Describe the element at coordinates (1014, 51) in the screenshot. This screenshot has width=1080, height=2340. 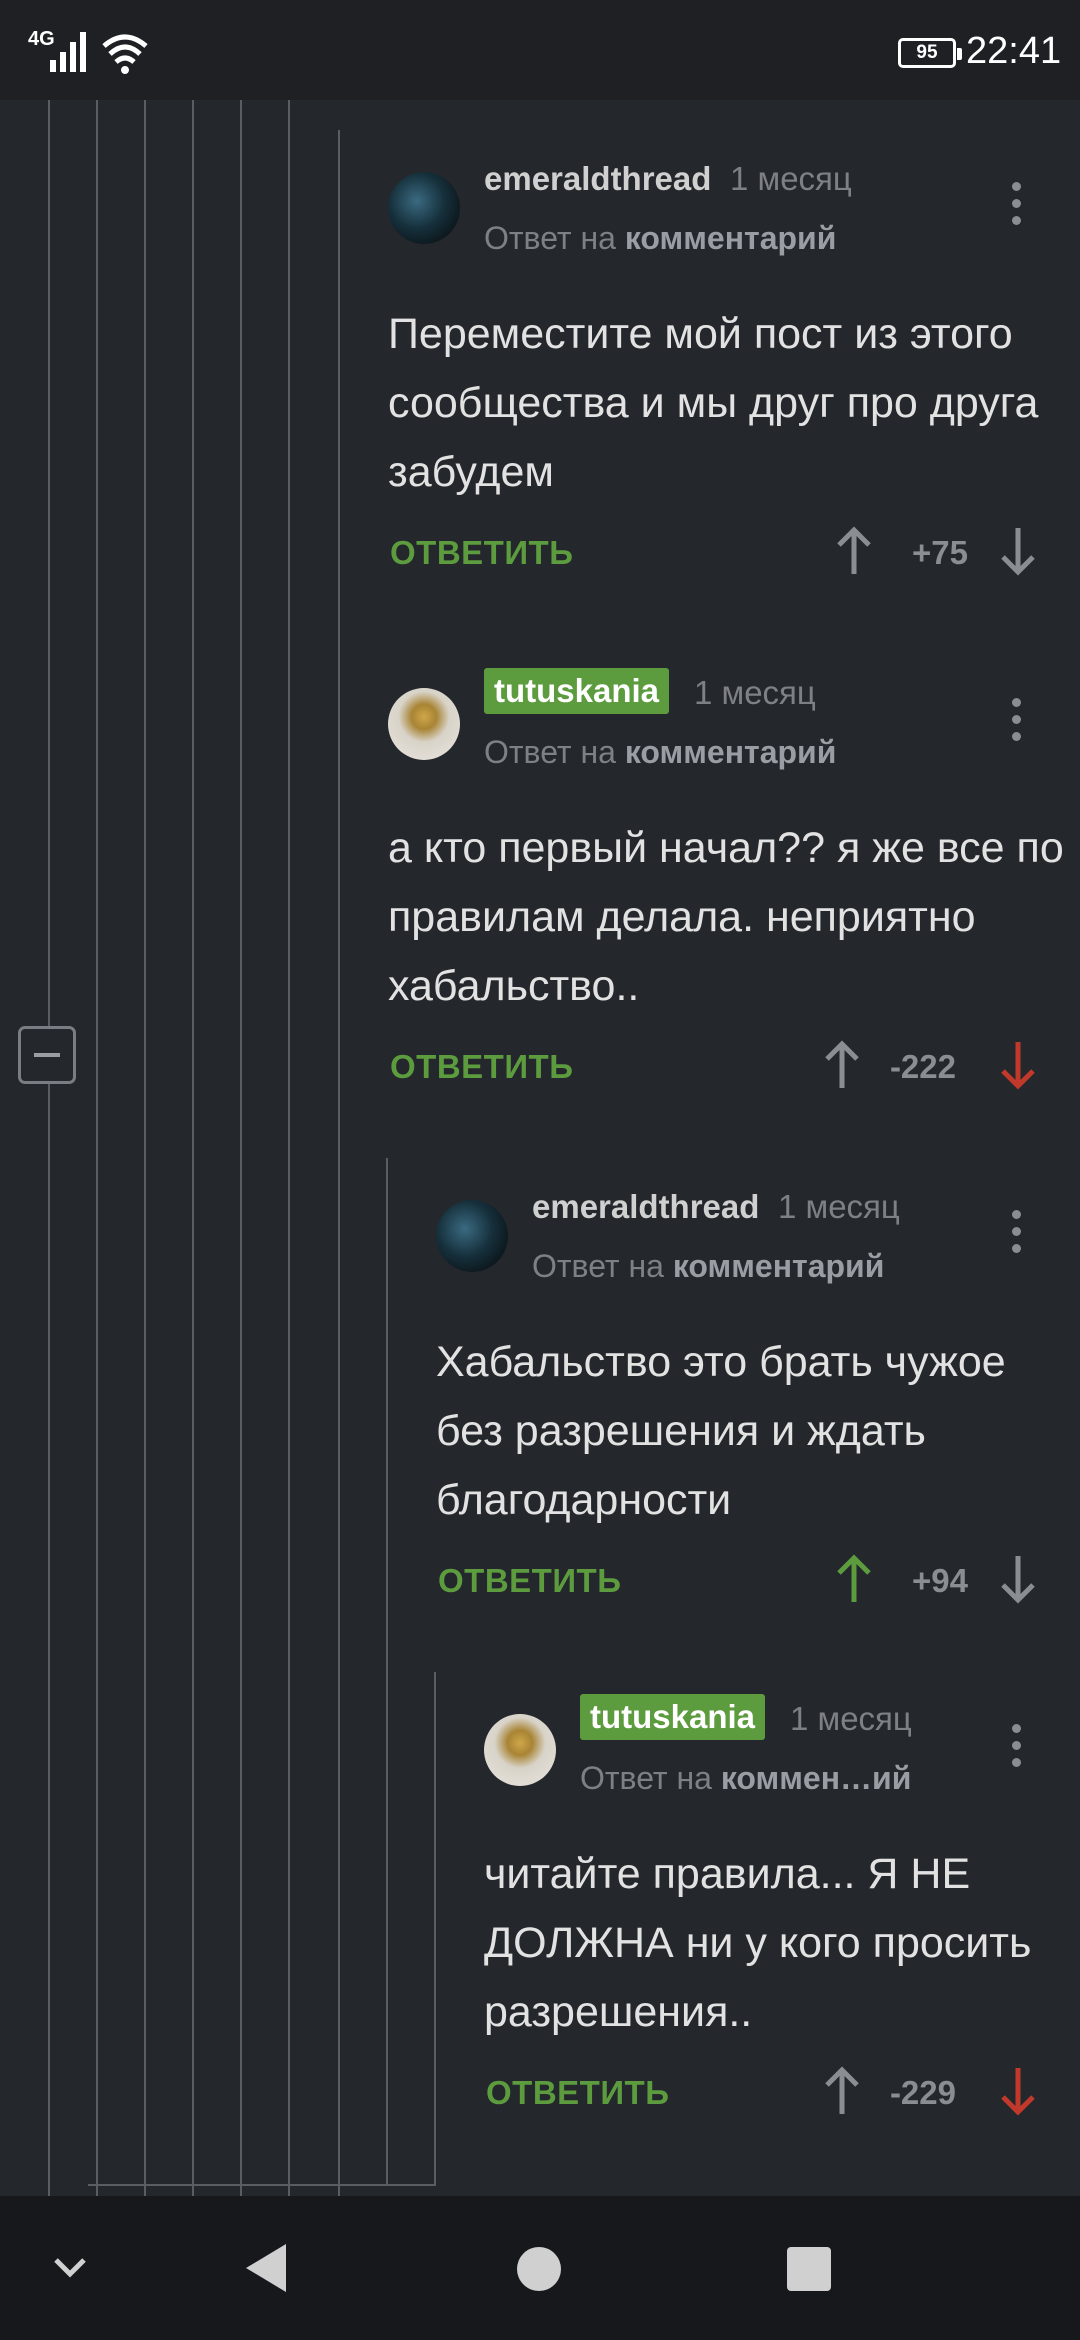
I see `clock: 22:41` at that location.